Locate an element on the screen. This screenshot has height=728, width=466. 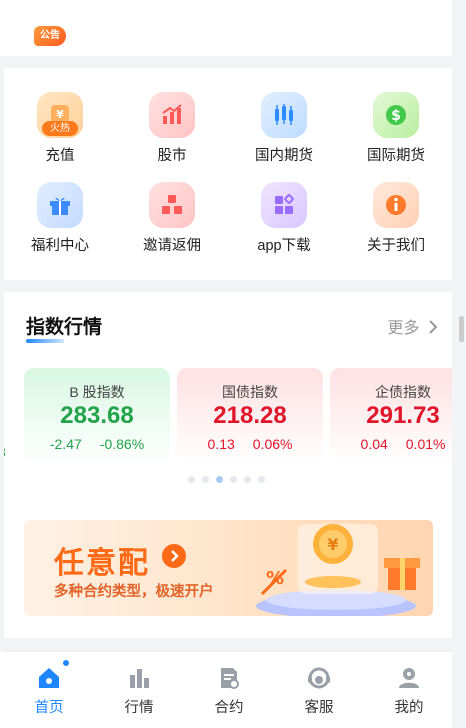
menu-item-app-download: app下载 is located at coordinates (284, 222).